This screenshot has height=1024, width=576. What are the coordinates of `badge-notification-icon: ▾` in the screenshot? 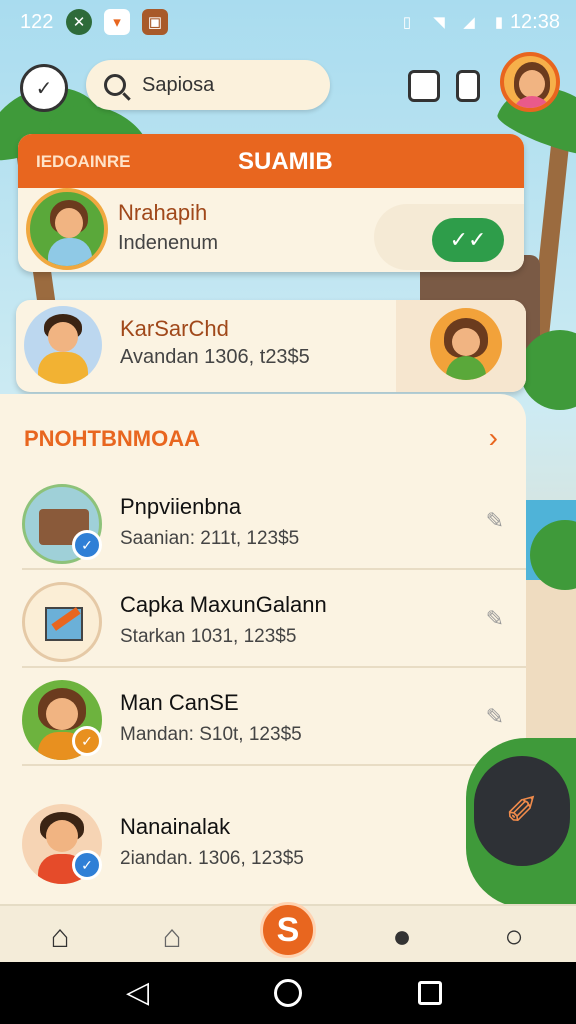 It's located at (117, 22).